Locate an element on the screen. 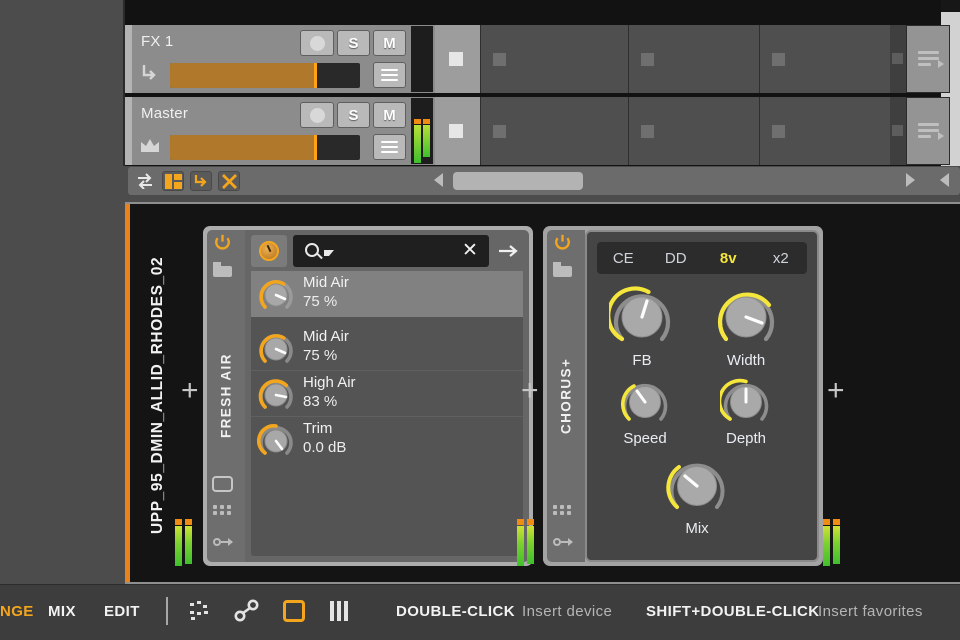 The width and height of the screenshot is (960, 640). list-gap is located at coordinates (387, 321).